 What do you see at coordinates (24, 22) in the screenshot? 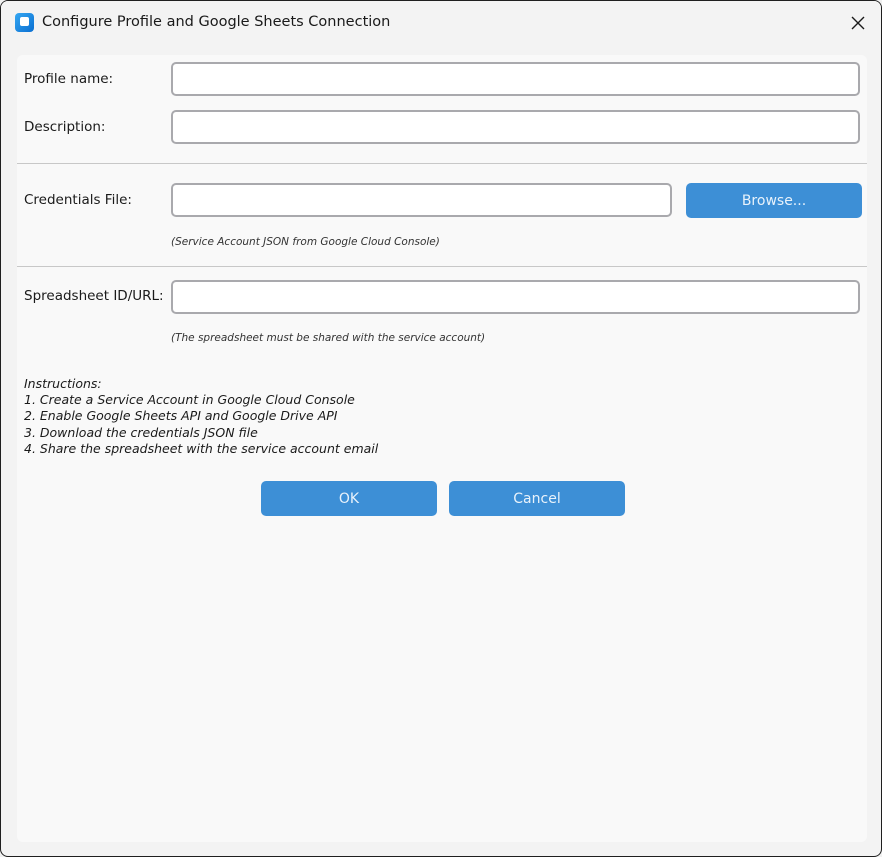
I see `app-icon` at bounding box center [24, 22].